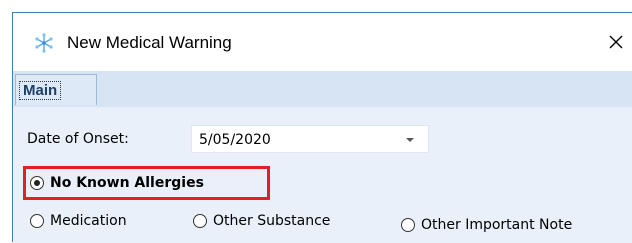  I want to click on tab-main: Main, so click(56, 89).